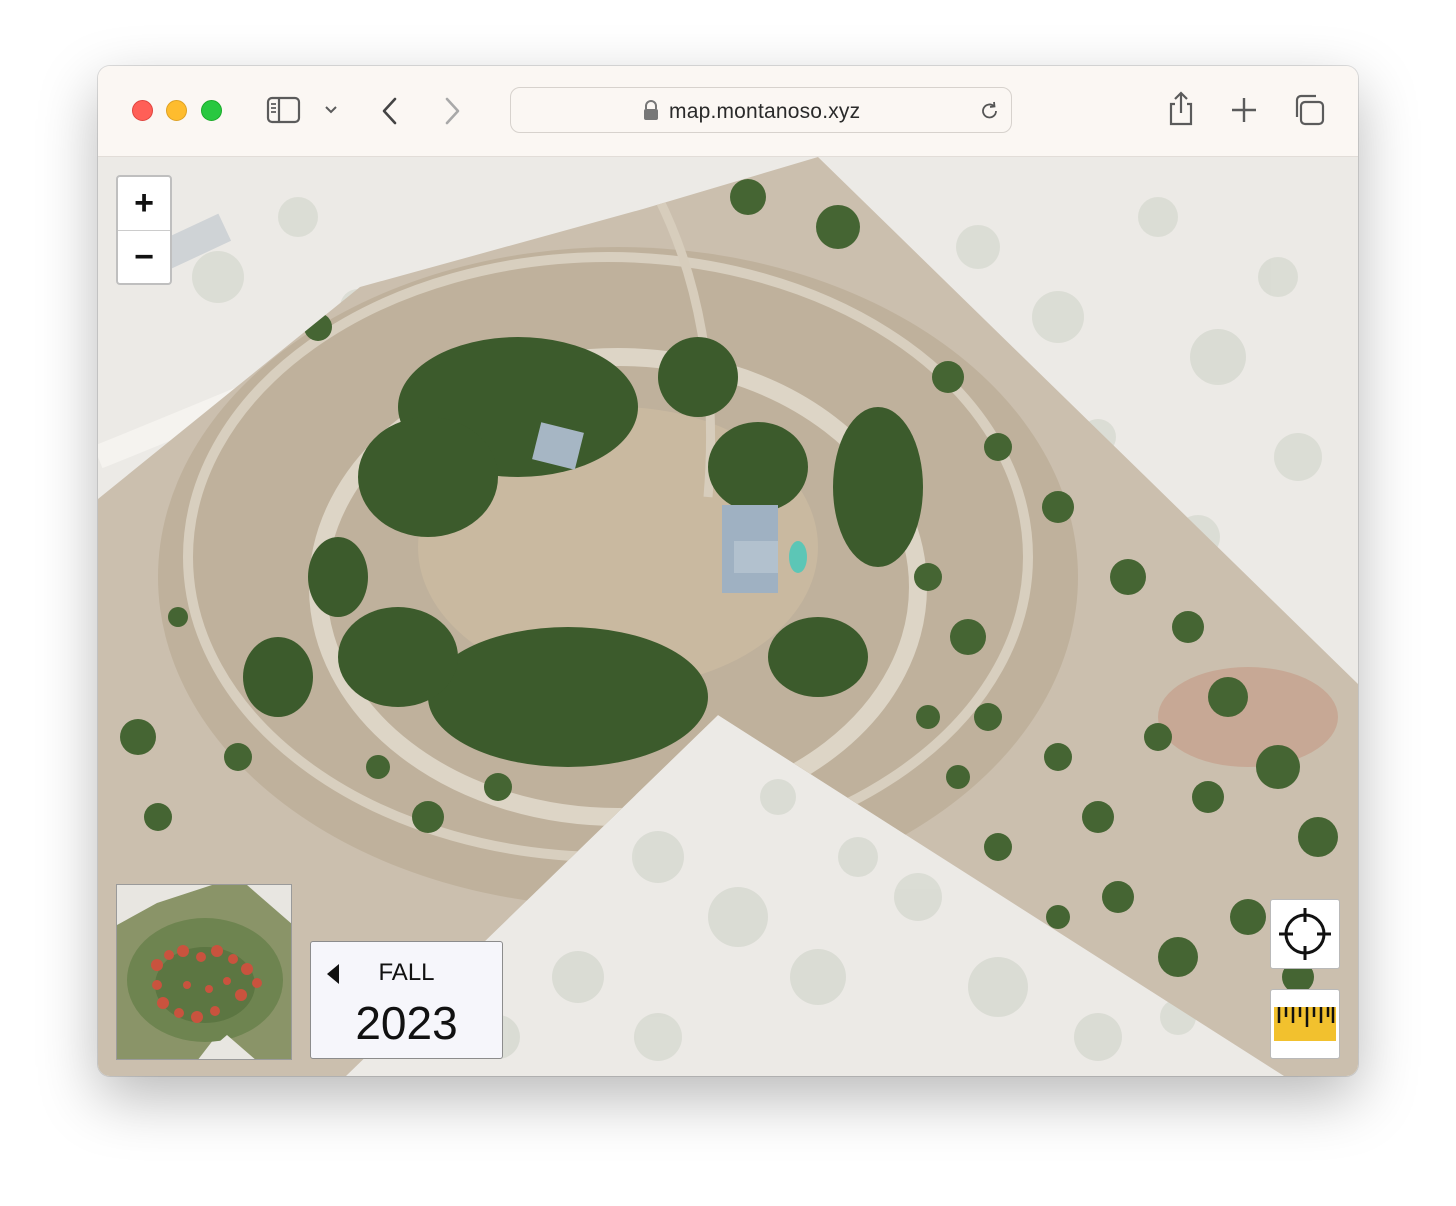  Describe the element at coordinates (390, 111) in the screenshot. I see `back-icon` at that location.